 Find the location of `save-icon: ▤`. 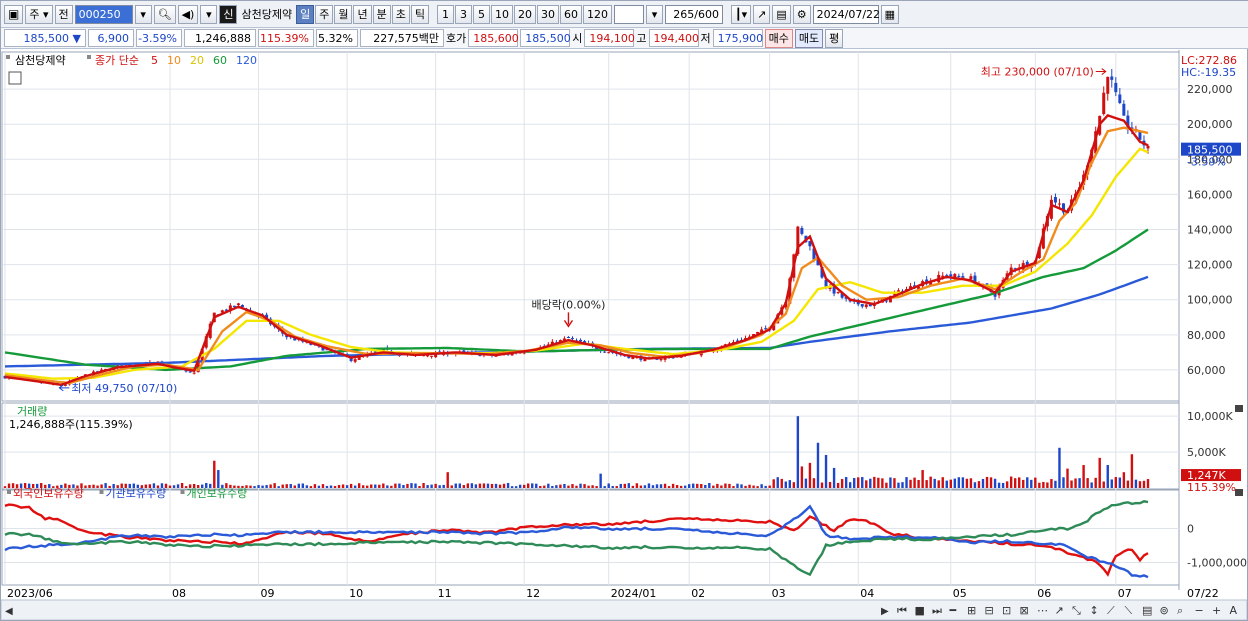

save-icon: ▤ is located at coordinates (781, 14).